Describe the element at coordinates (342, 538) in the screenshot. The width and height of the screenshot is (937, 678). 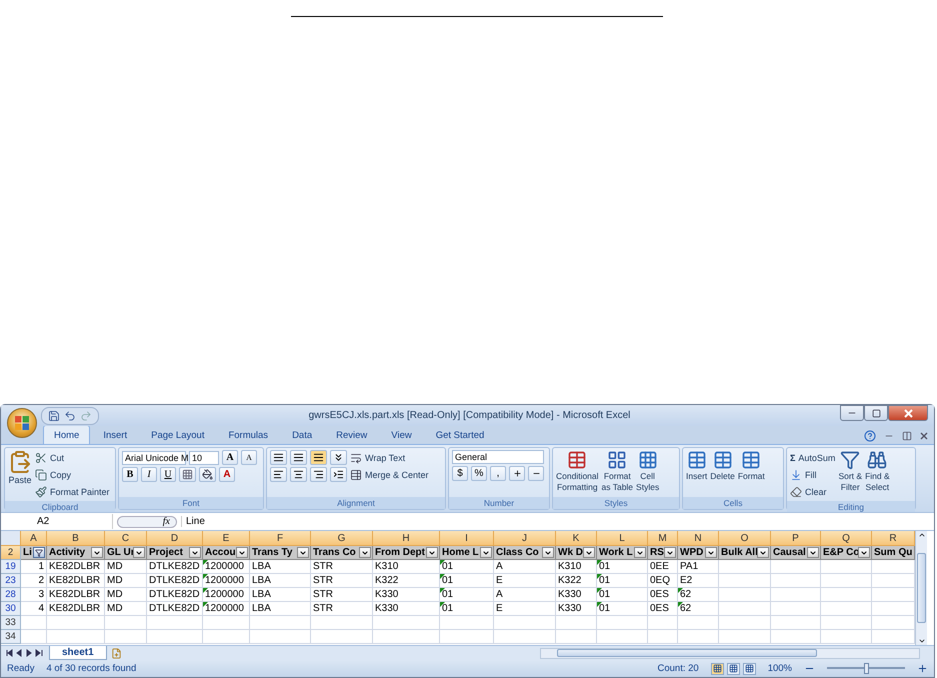
I see `column-letter: G` at that location.